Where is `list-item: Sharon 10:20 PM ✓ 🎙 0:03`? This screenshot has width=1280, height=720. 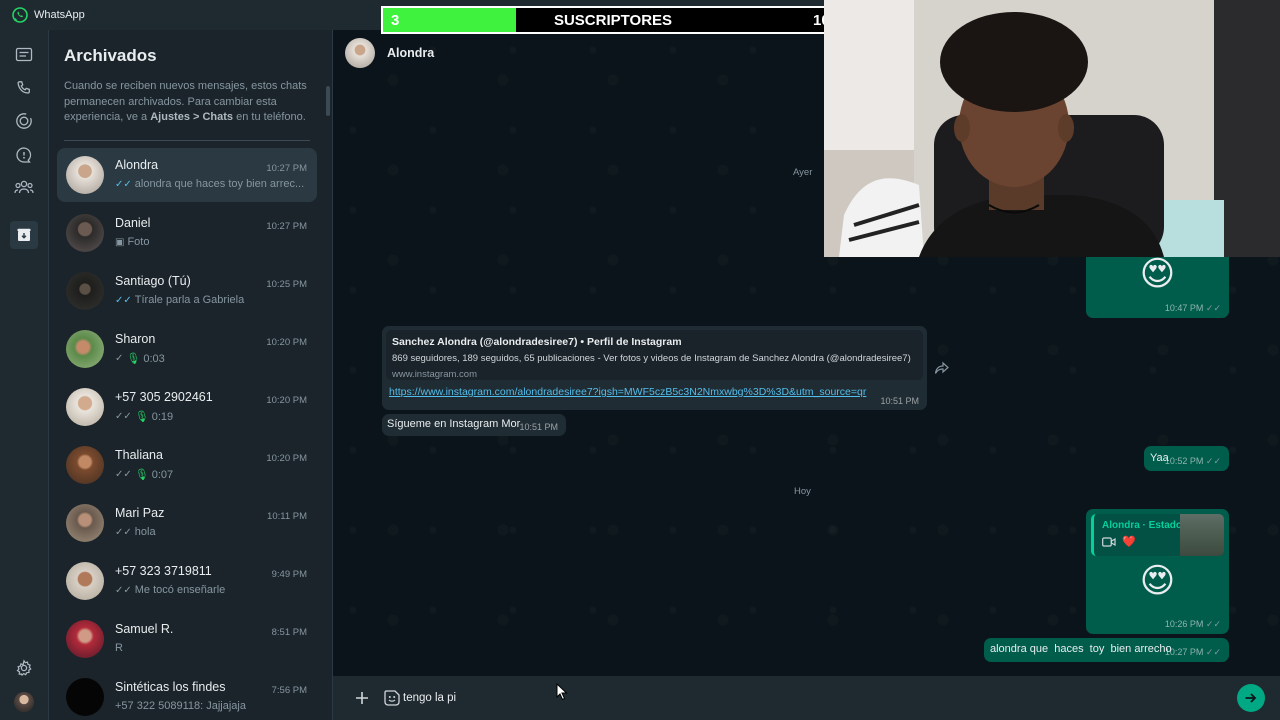 list-item: Sharon 10:20 PM ✓ 🎙 0:03 is located at coordinates (187, 349).